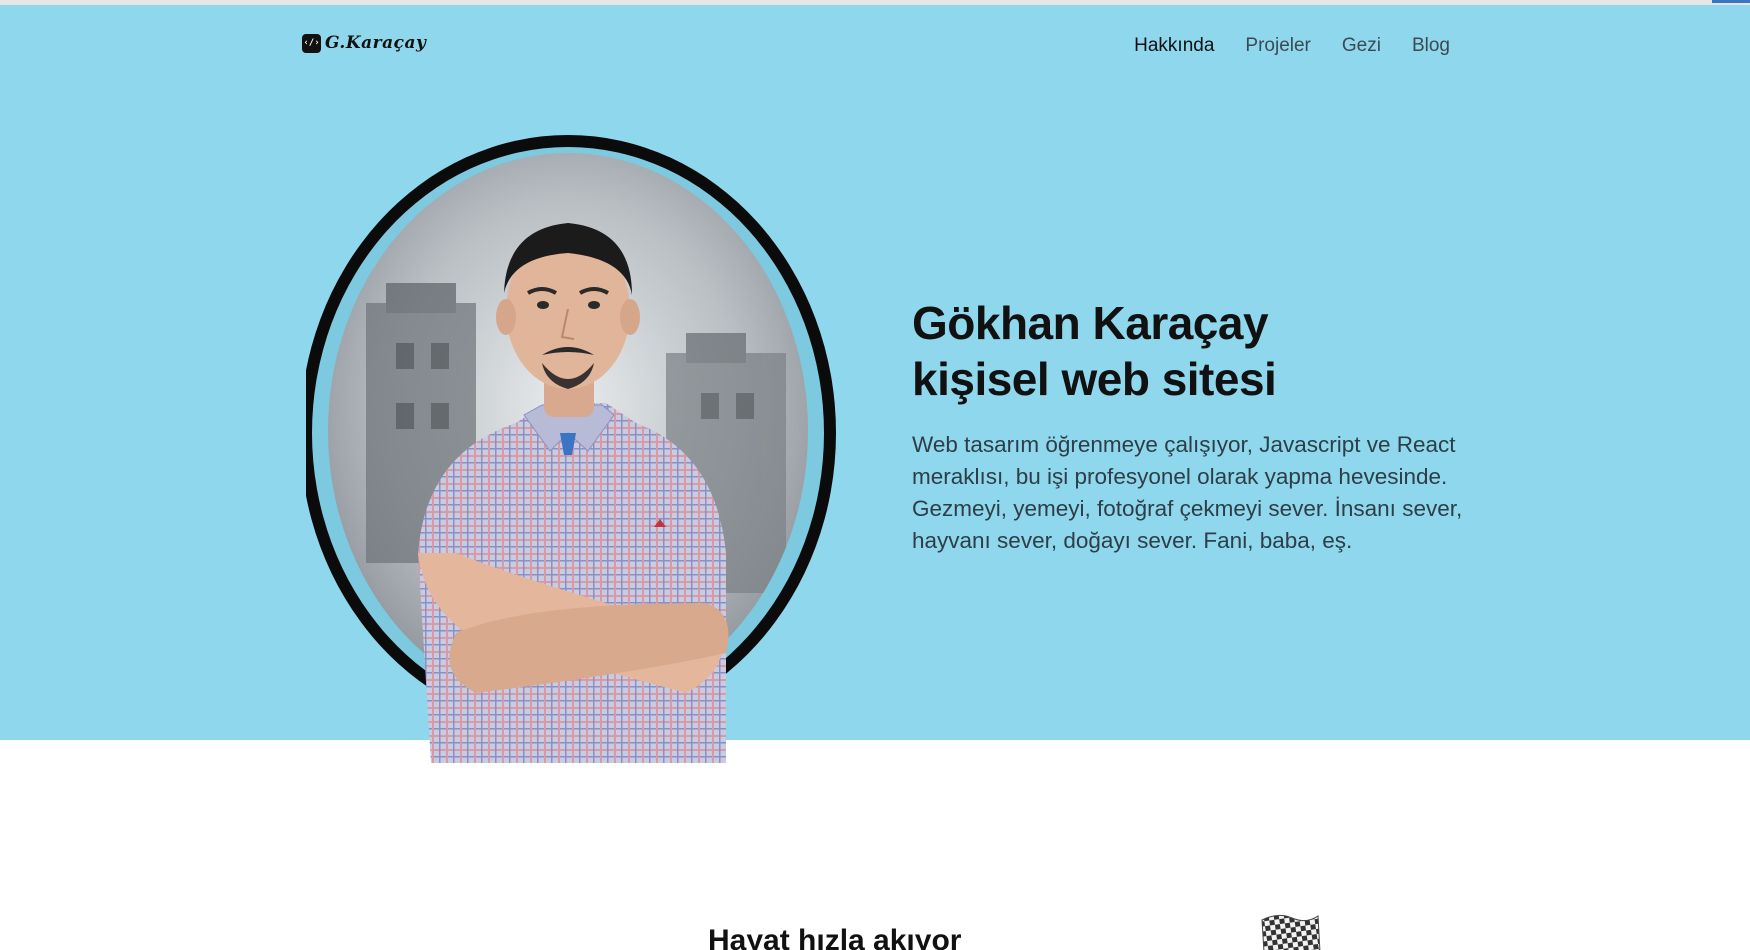 The image size is (1750, 950). Describe the element at coordinates (376, 43) in the screenshot. I see `logo-text: G.Karaçay` at that location.